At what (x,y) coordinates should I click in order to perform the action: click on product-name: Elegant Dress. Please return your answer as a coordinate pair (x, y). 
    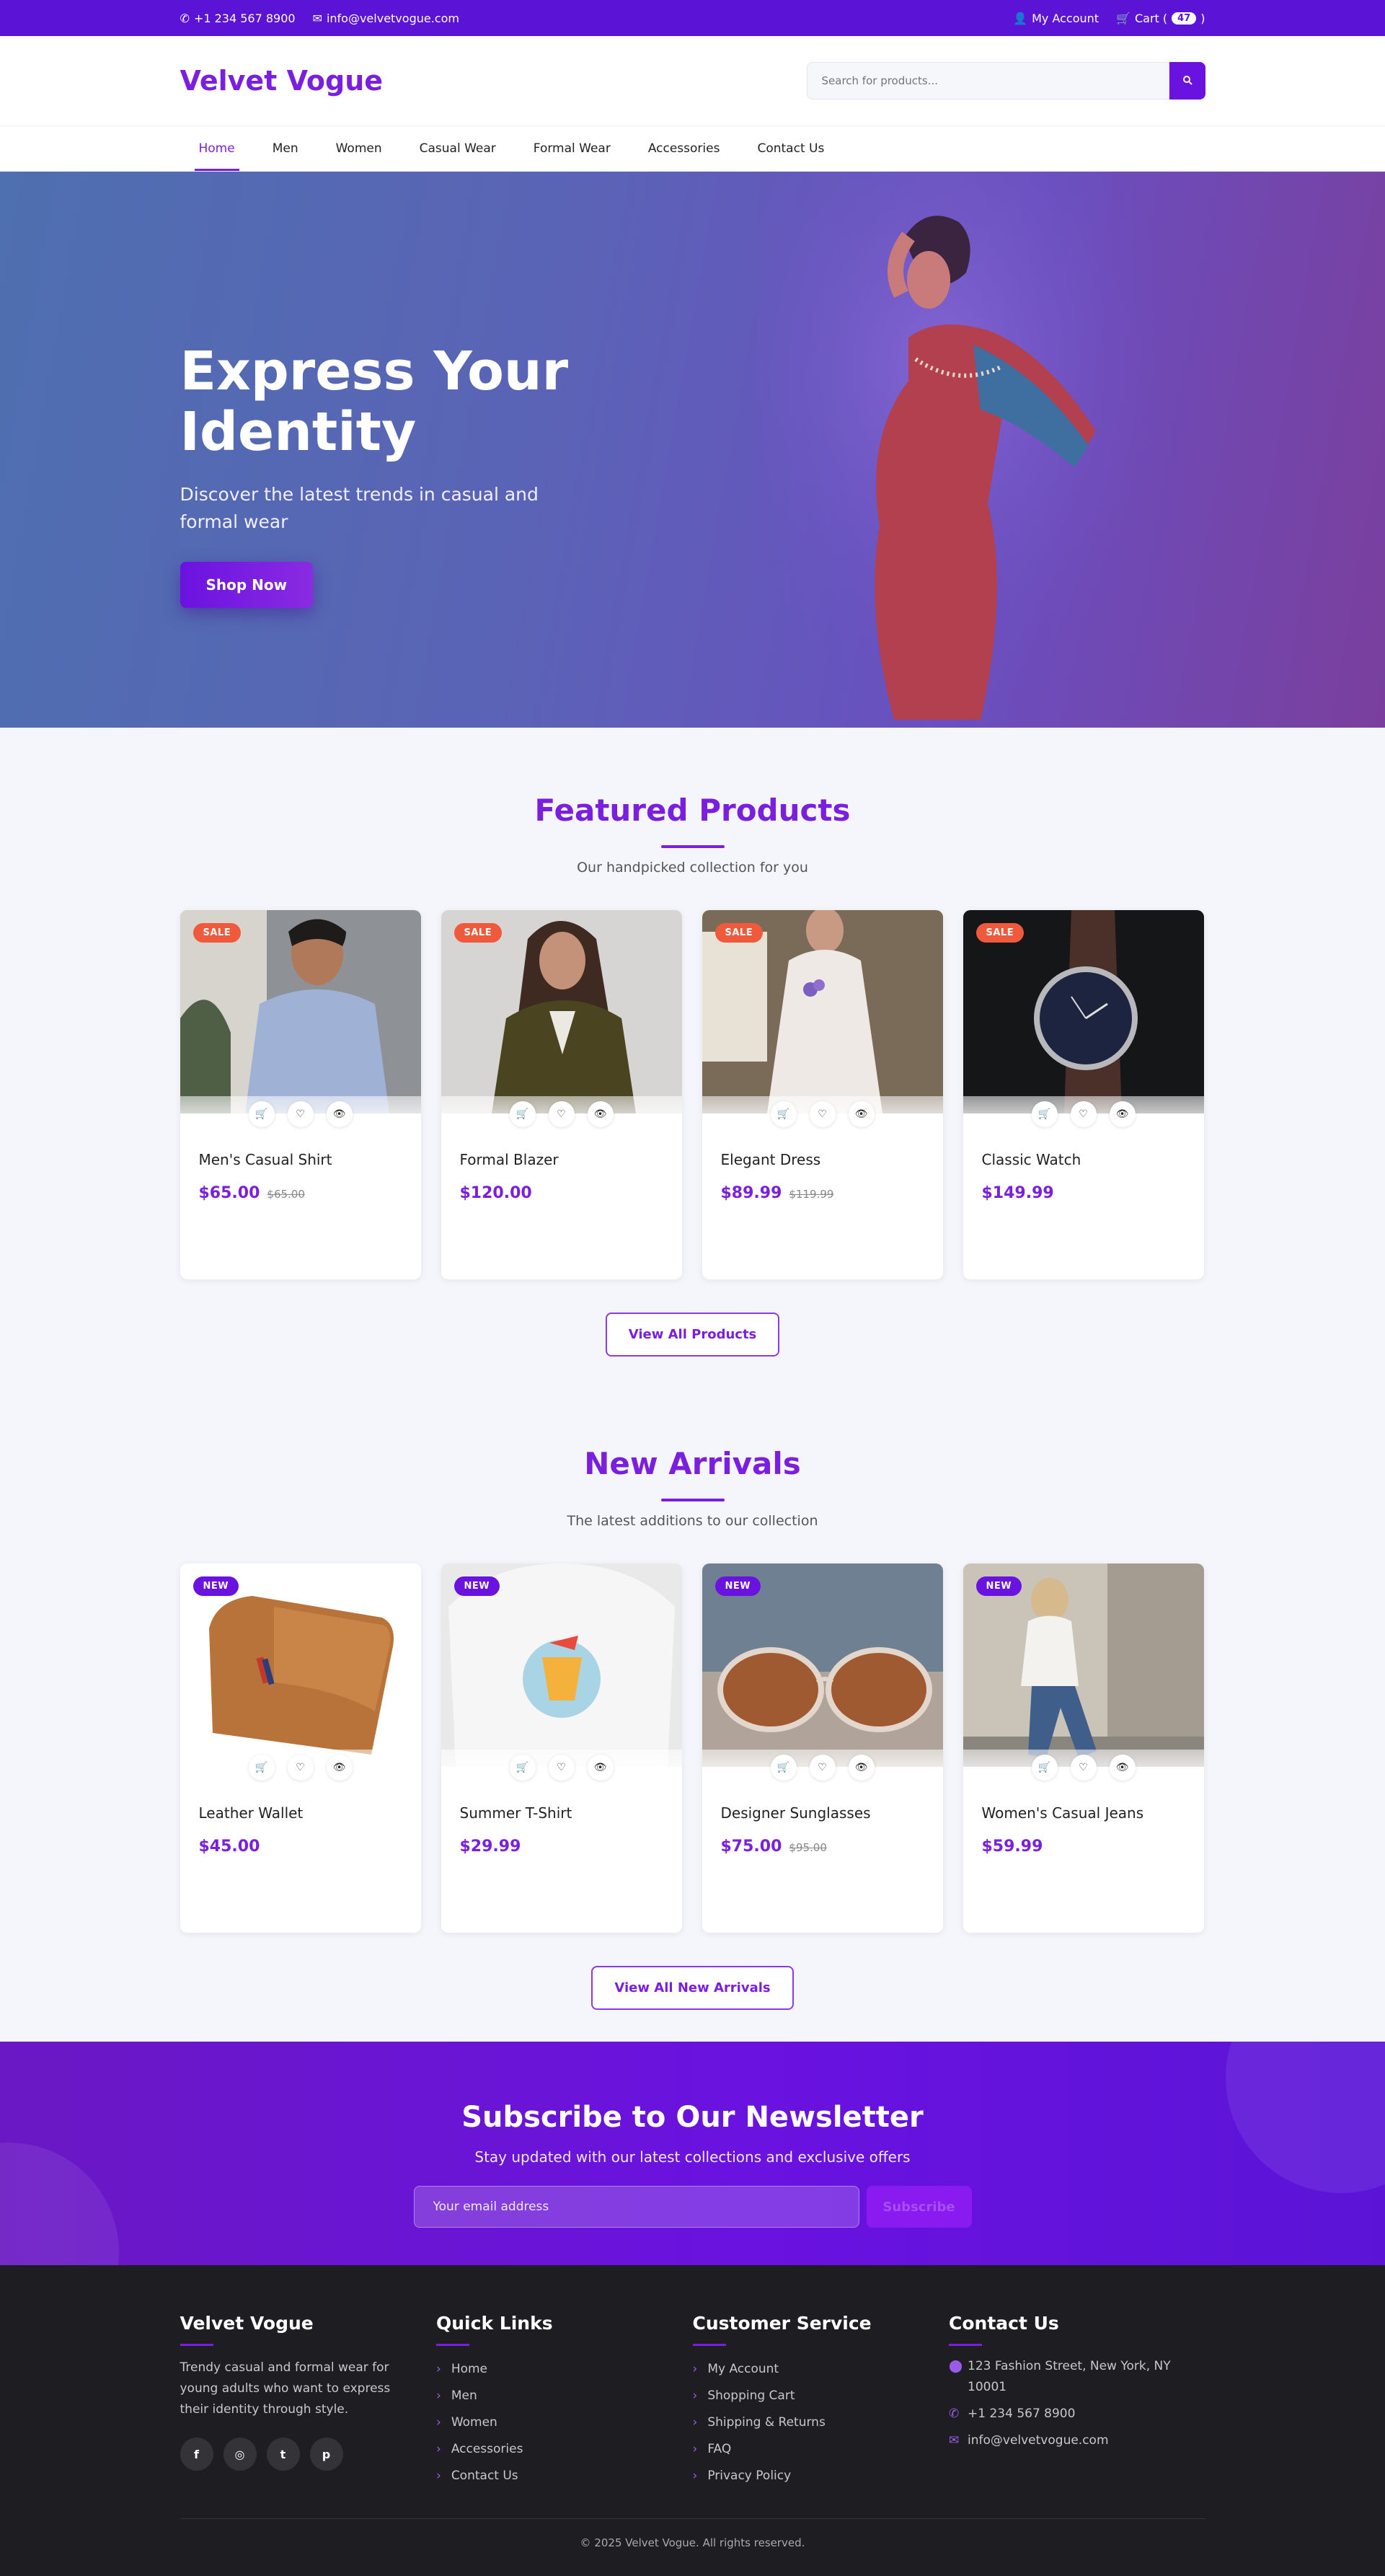
    Looking at the image, I should click on (822, 1159).